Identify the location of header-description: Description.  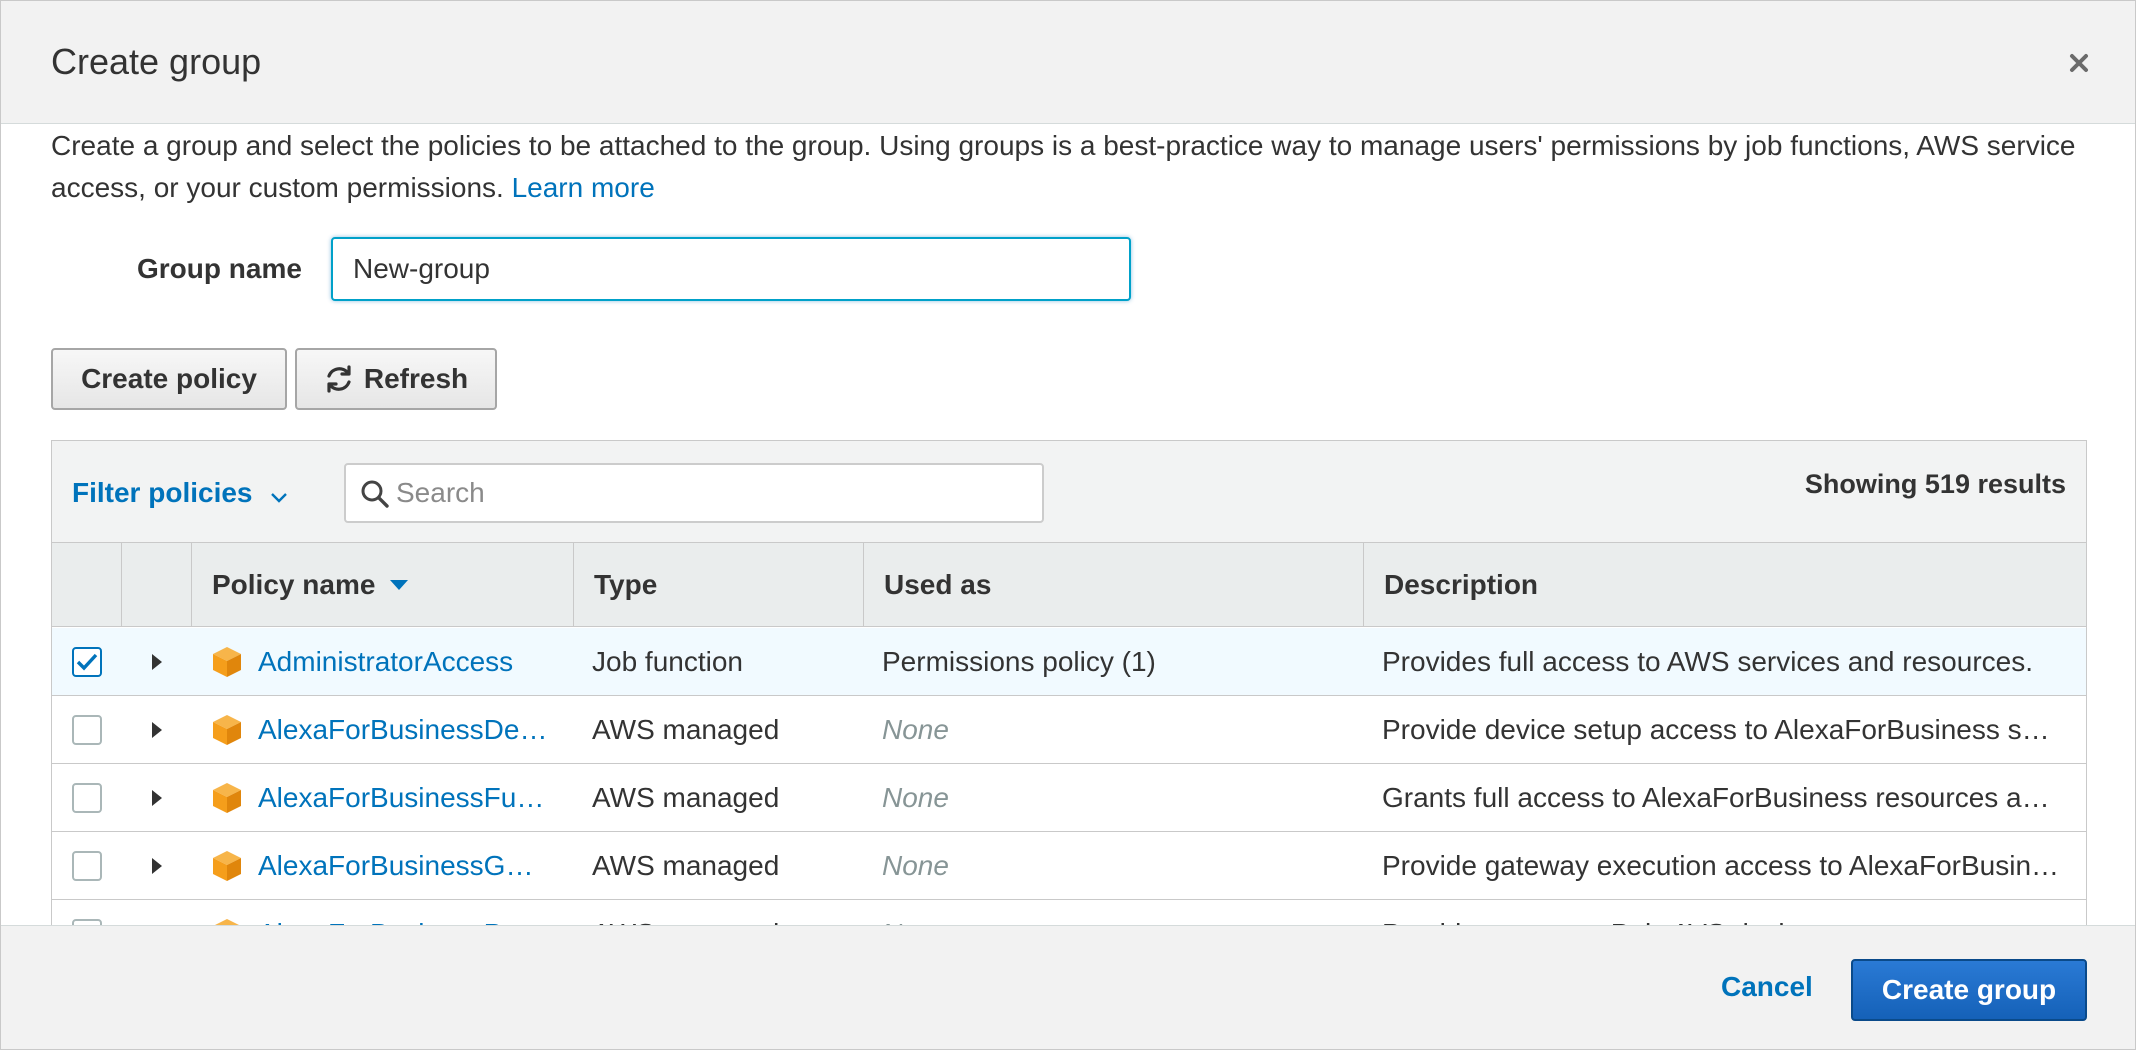
(1725, 585).